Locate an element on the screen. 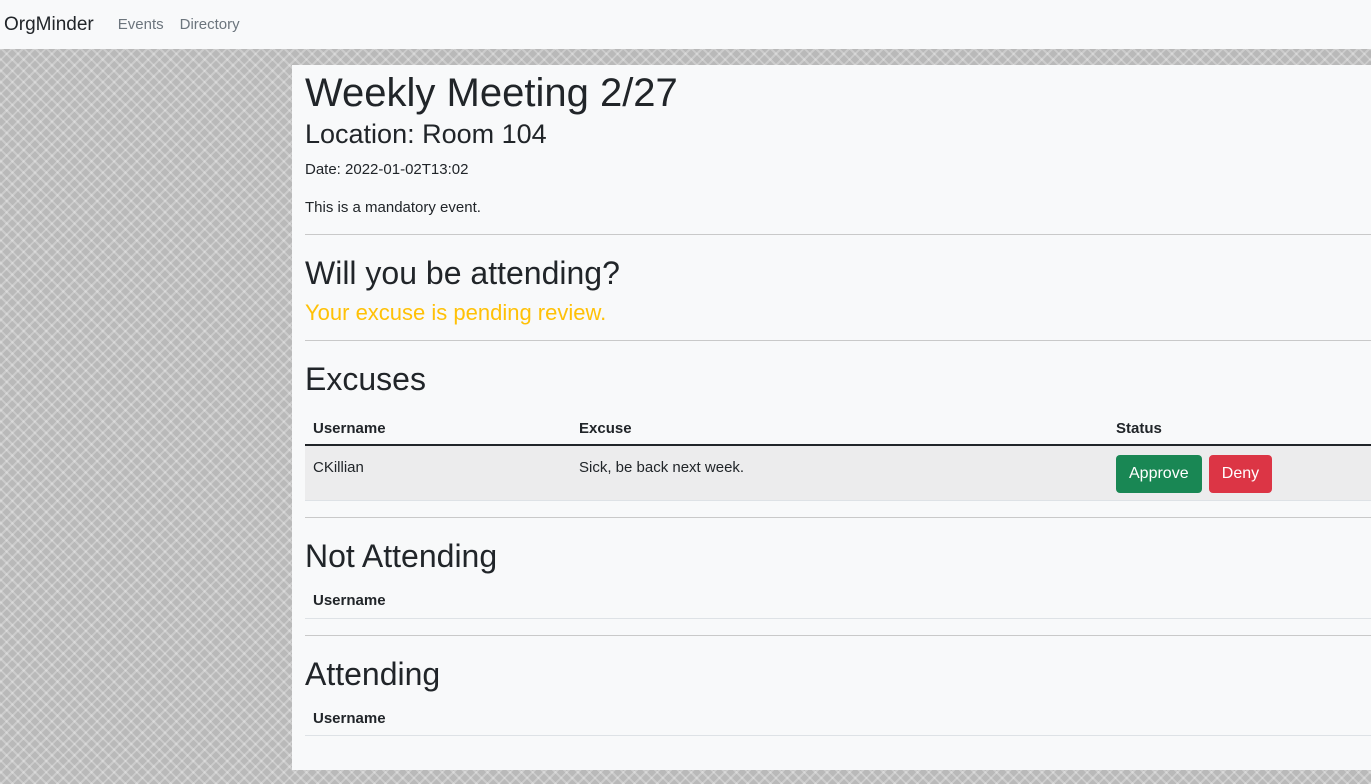 The height and width of the screenshot is (784, 1371). event-description: This is a mandatory event. is located at coordinates (393, 208).